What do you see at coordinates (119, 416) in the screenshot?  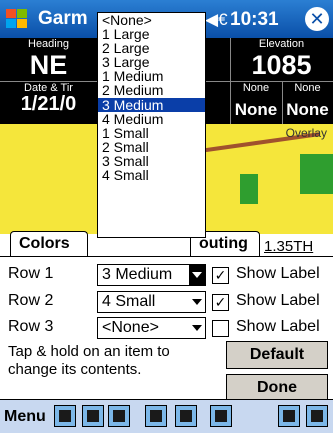 I see `info-icon` at bounding box center [119, 416].